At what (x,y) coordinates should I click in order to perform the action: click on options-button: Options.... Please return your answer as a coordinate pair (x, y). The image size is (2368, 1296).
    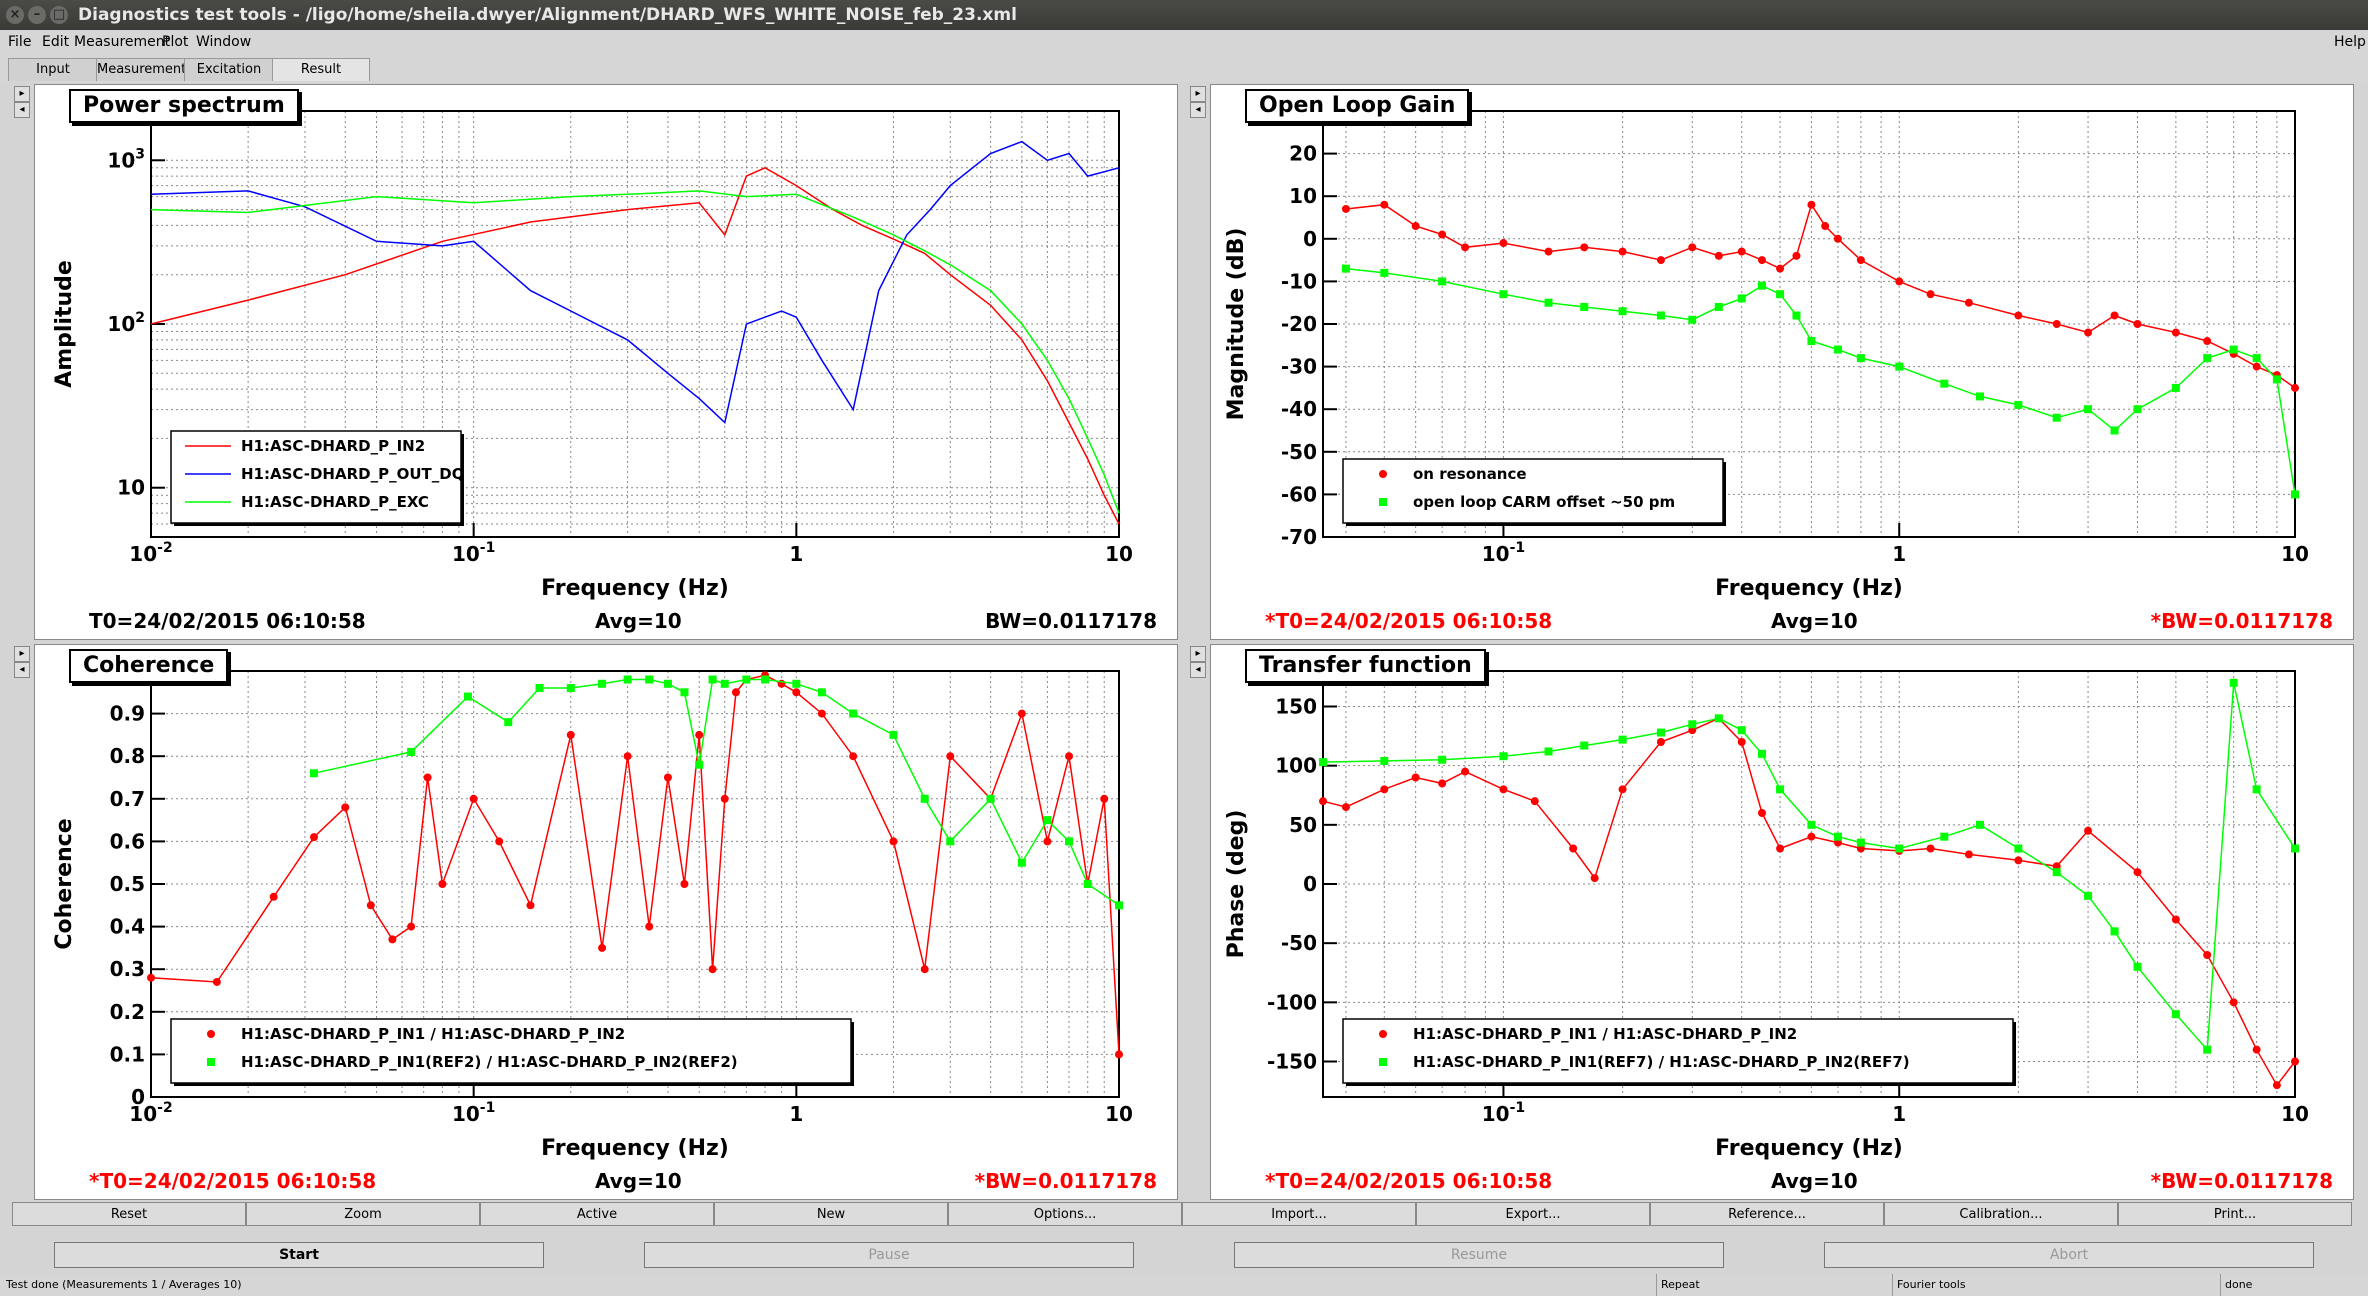
    Looking at the image, I should click on (1065, 1214).